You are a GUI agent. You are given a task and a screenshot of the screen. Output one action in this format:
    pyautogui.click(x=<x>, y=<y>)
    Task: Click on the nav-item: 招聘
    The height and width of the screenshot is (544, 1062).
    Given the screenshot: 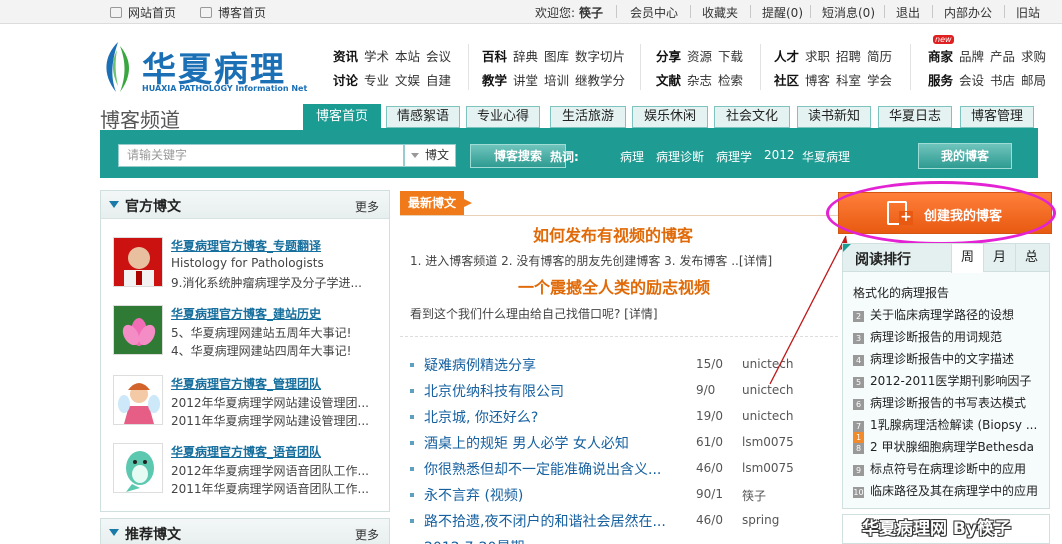 What is the action you would take?
    pyautogui.click(x=848, y=56)
    